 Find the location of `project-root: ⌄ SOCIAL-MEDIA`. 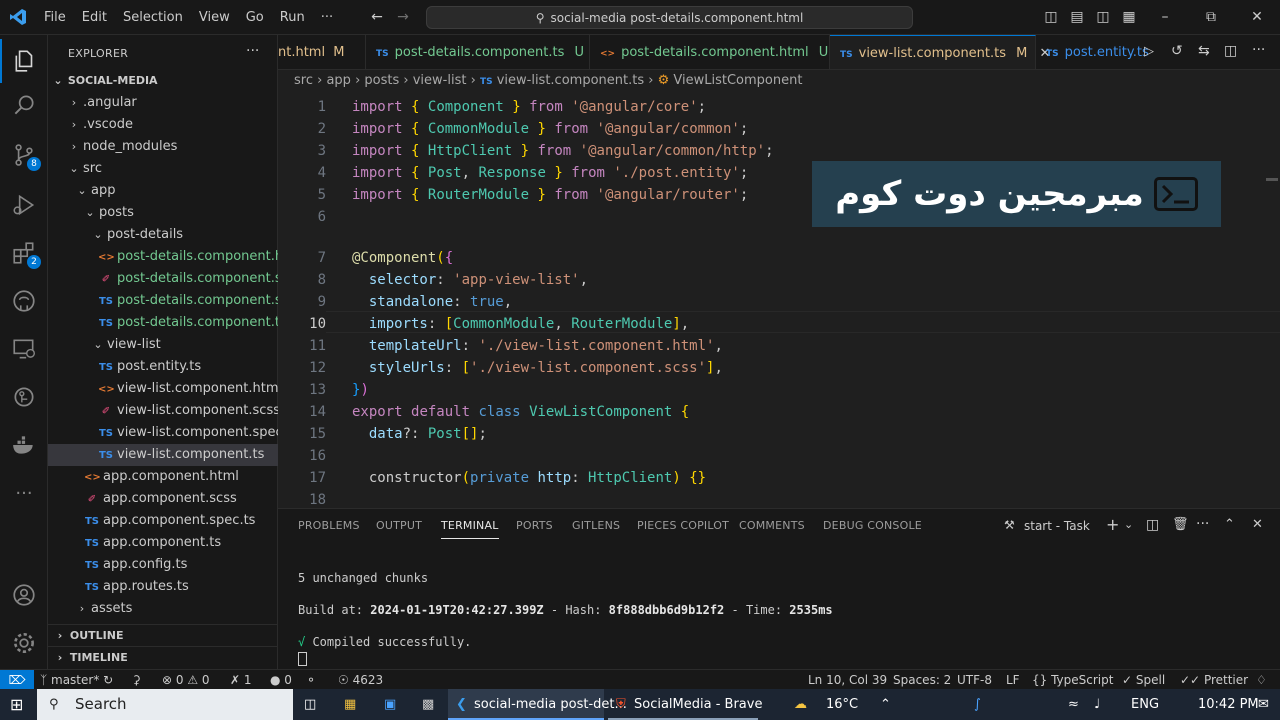

project-root: ⌄ SOCIAL-MEDIA is located at coordinates (163, 81).